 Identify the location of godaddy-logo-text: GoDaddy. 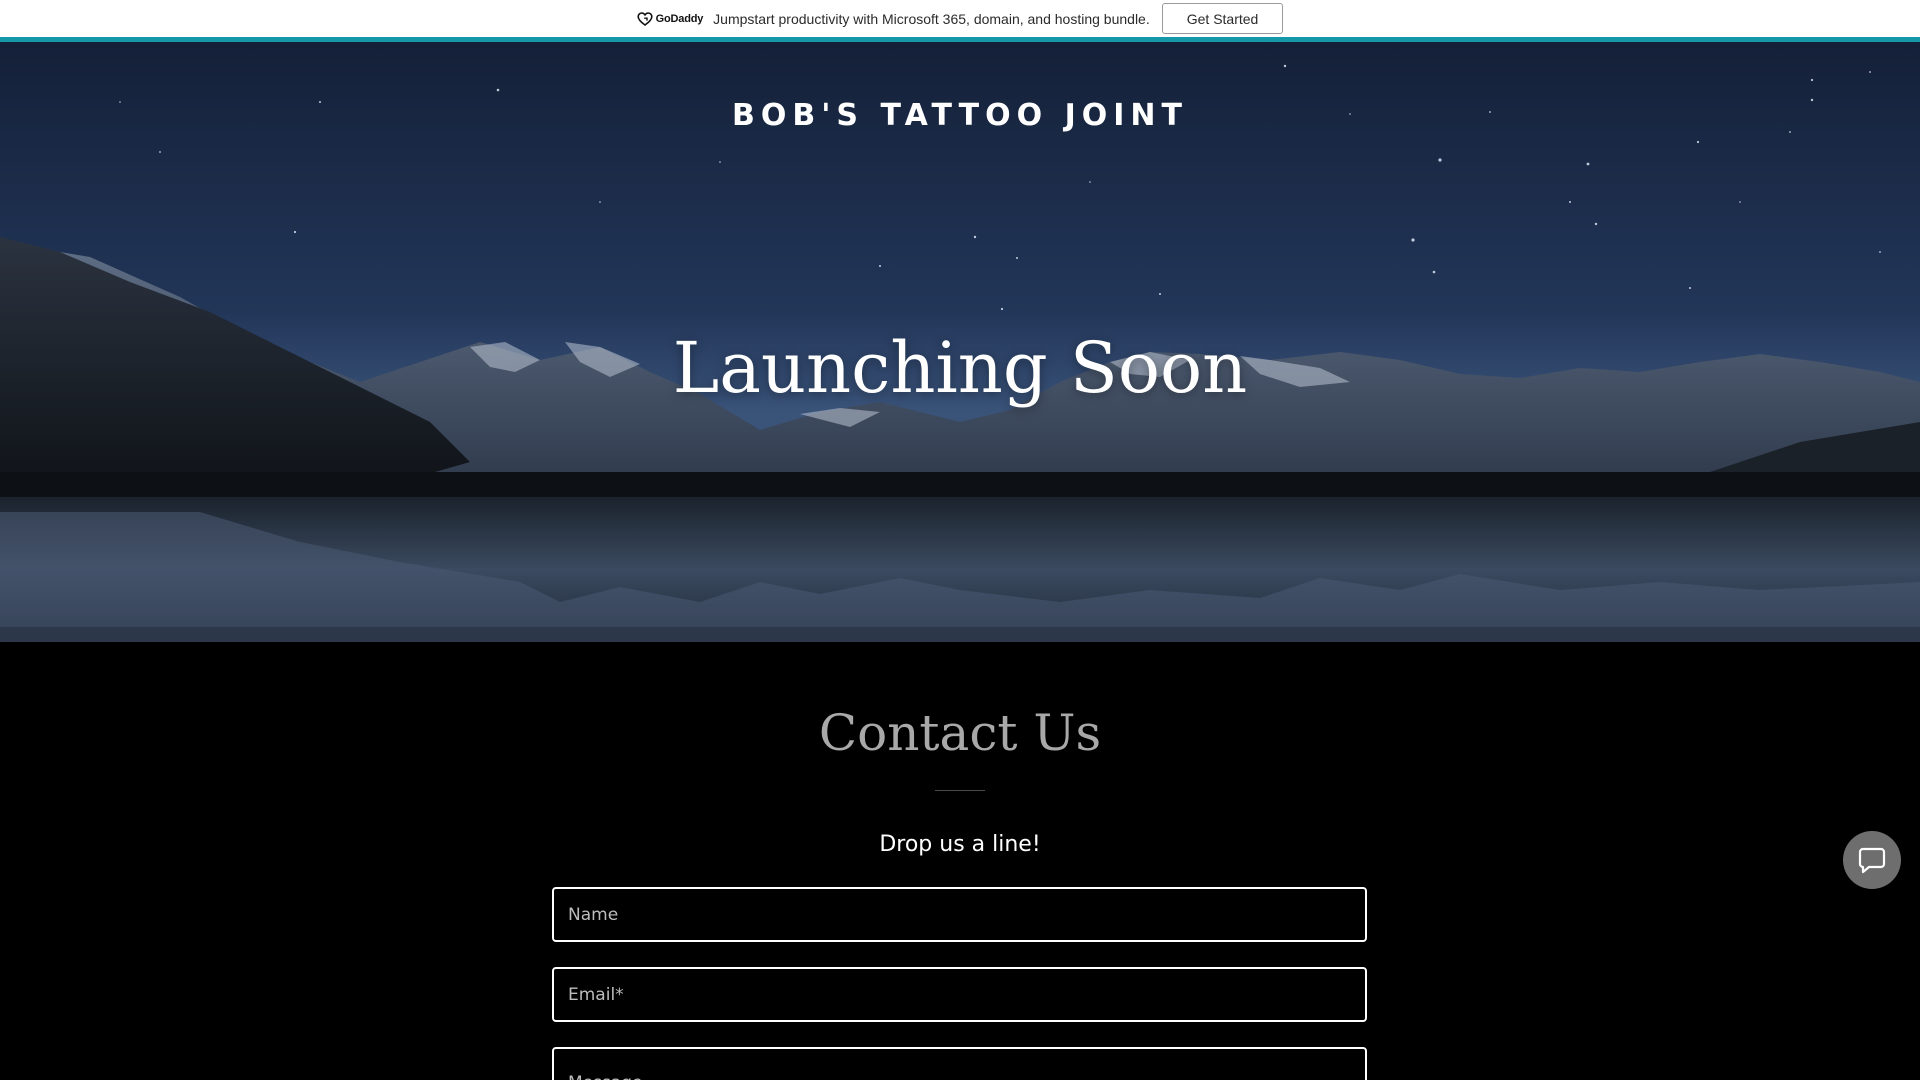
(679, 18).